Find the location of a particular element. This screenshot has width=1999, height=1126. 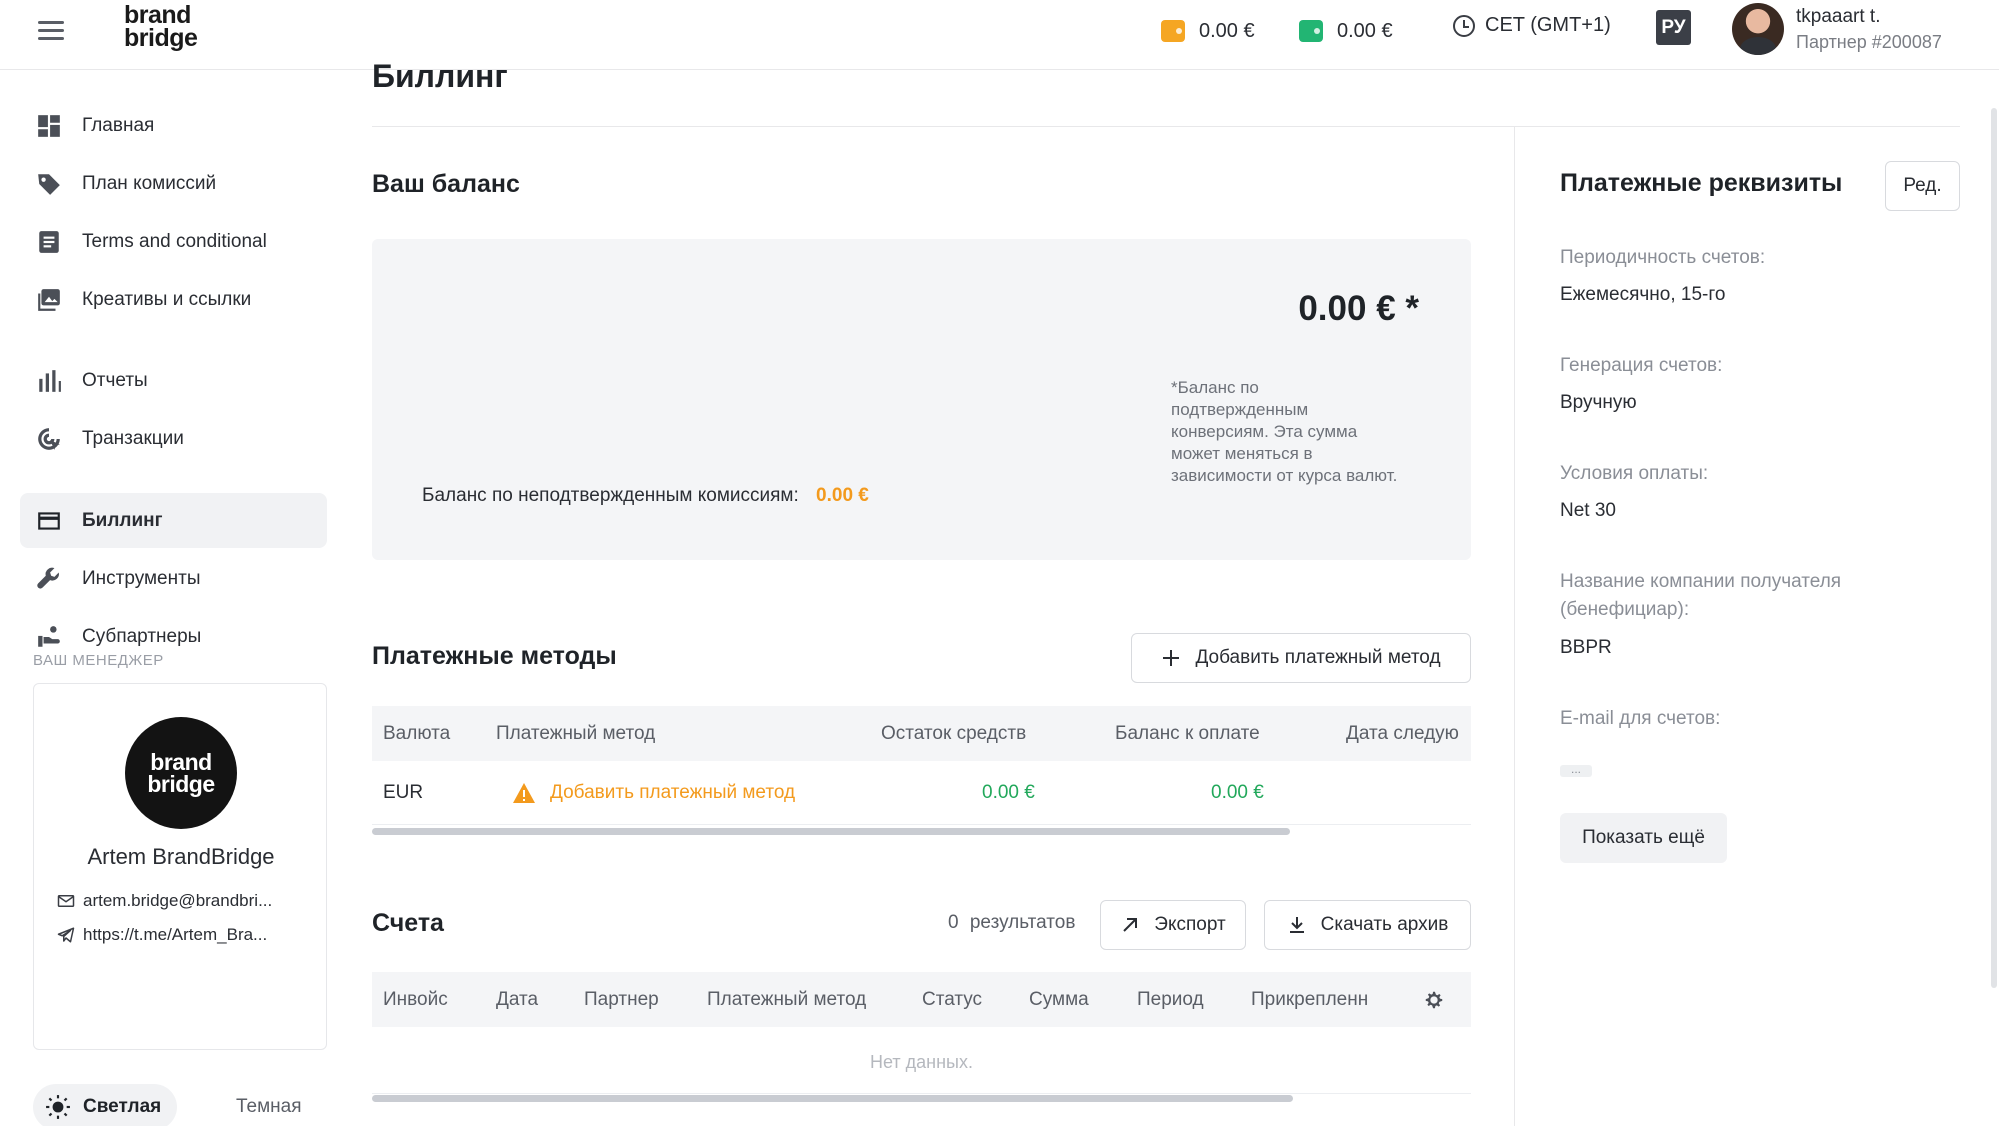

wallet-balance-2: 0.00 € is located at coordinates (1346, 31).